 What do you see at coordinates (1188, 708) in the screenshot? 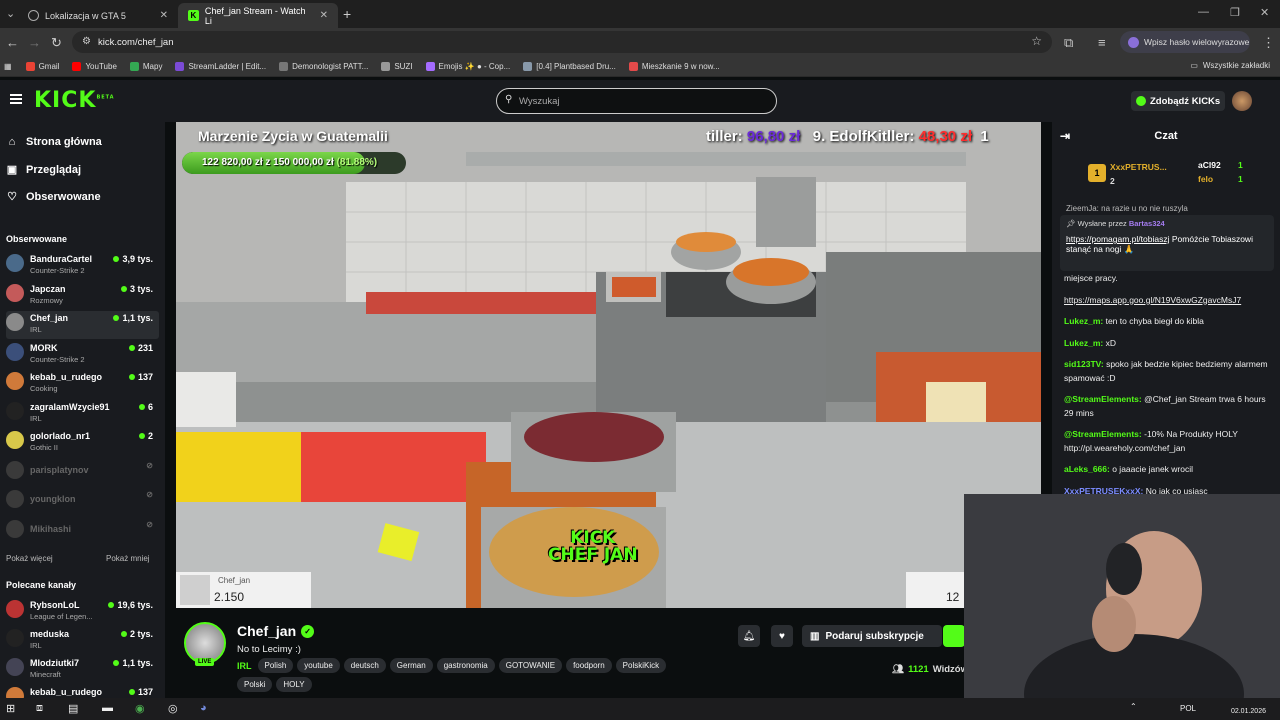
I see `language-indicator: POL` at bounding box center [1188, 708].